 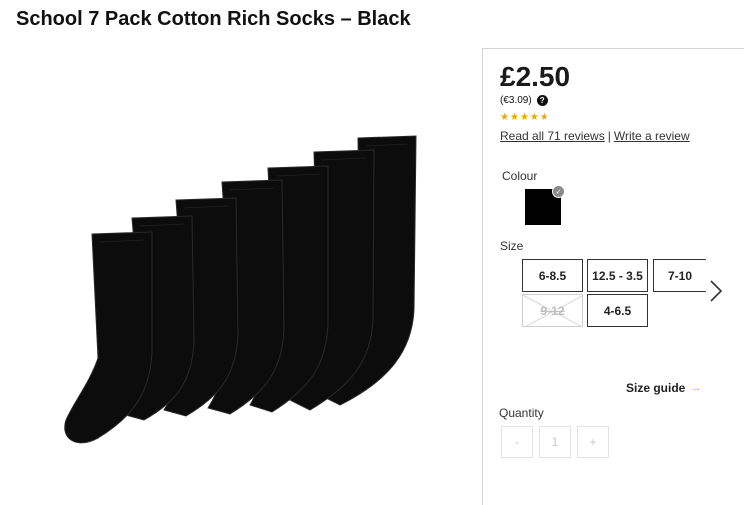 What do you see at coordinates (213, 19) in the screenshot?
I see `product-title: School 7 Pack Cotton Rich Socks – Black` at bounding box center [213, 19].